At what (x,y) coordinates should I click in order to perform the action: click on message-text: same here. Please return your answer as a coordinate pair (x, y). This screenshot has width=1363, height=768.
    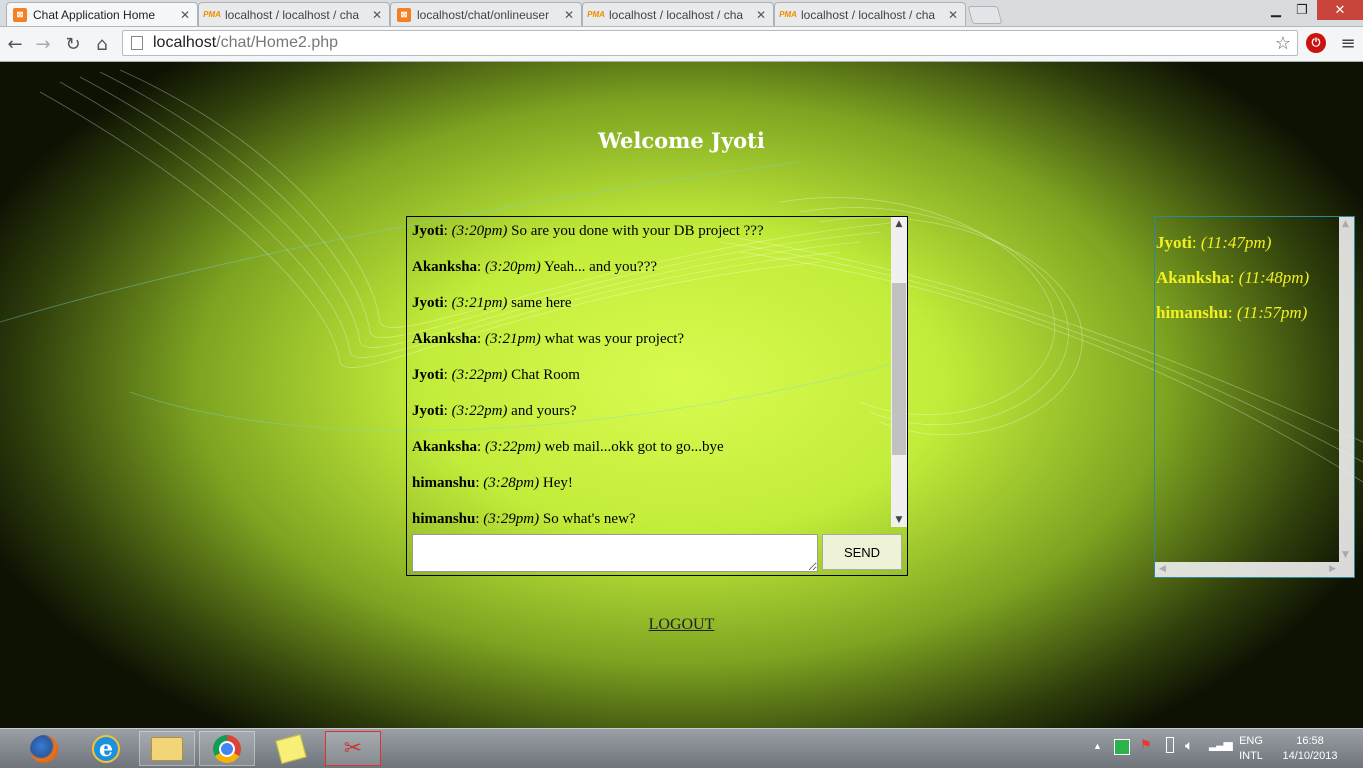
    Looking at the image, I should click on (541, 303).